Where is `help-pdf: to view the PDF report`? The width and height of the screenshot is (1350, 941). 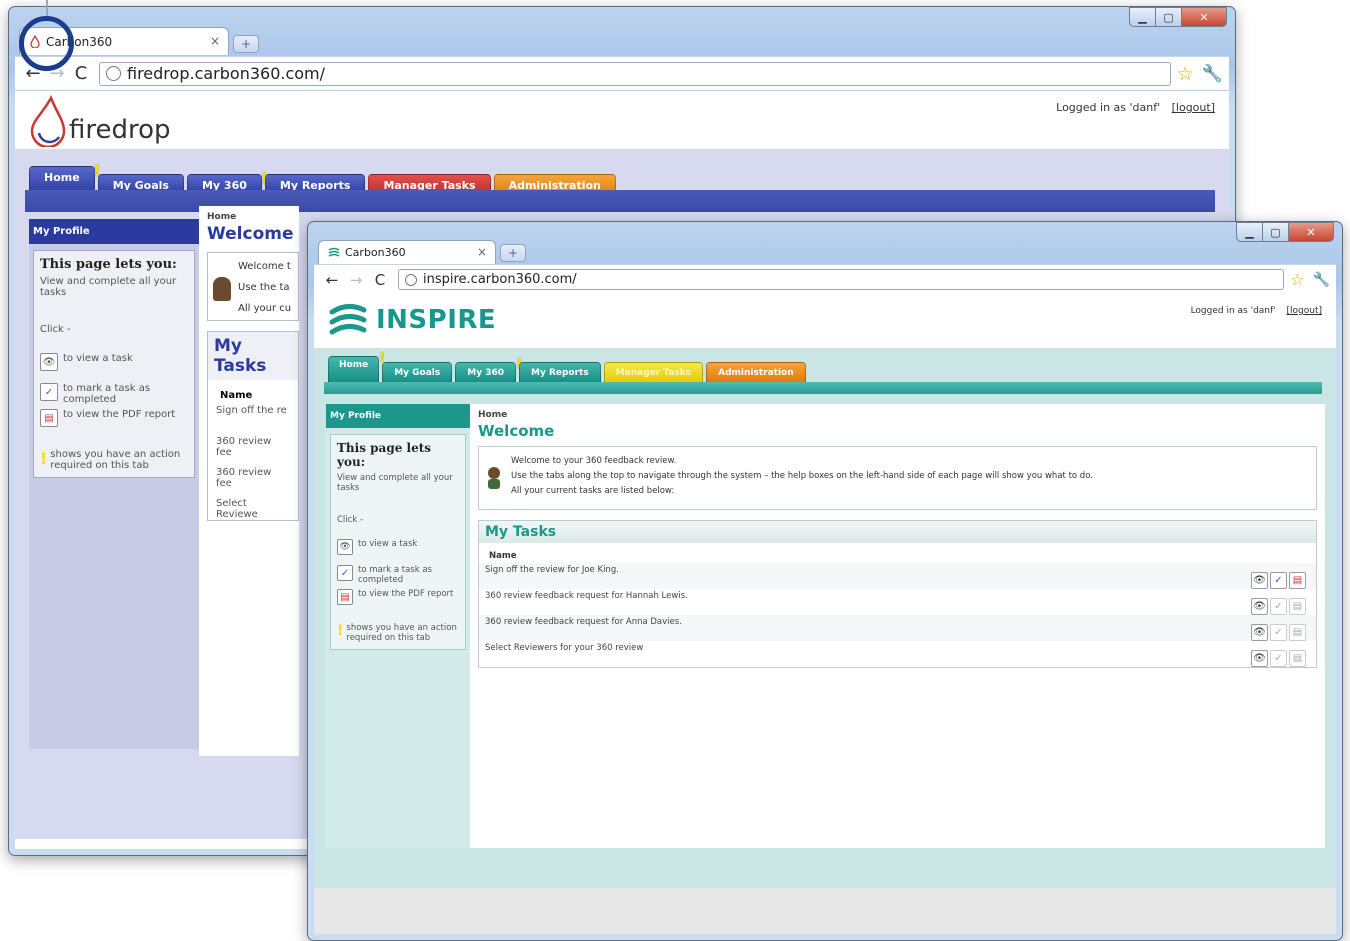
help-pdf: to view the PDF report is located at coordinates (119, 414).